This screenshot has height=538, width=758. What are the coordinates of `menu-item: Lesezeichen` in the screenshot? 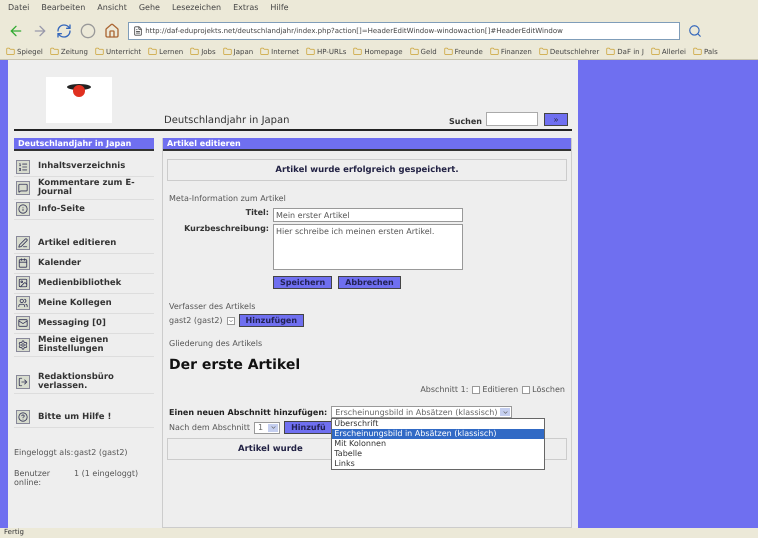 It's located at (197, 9).